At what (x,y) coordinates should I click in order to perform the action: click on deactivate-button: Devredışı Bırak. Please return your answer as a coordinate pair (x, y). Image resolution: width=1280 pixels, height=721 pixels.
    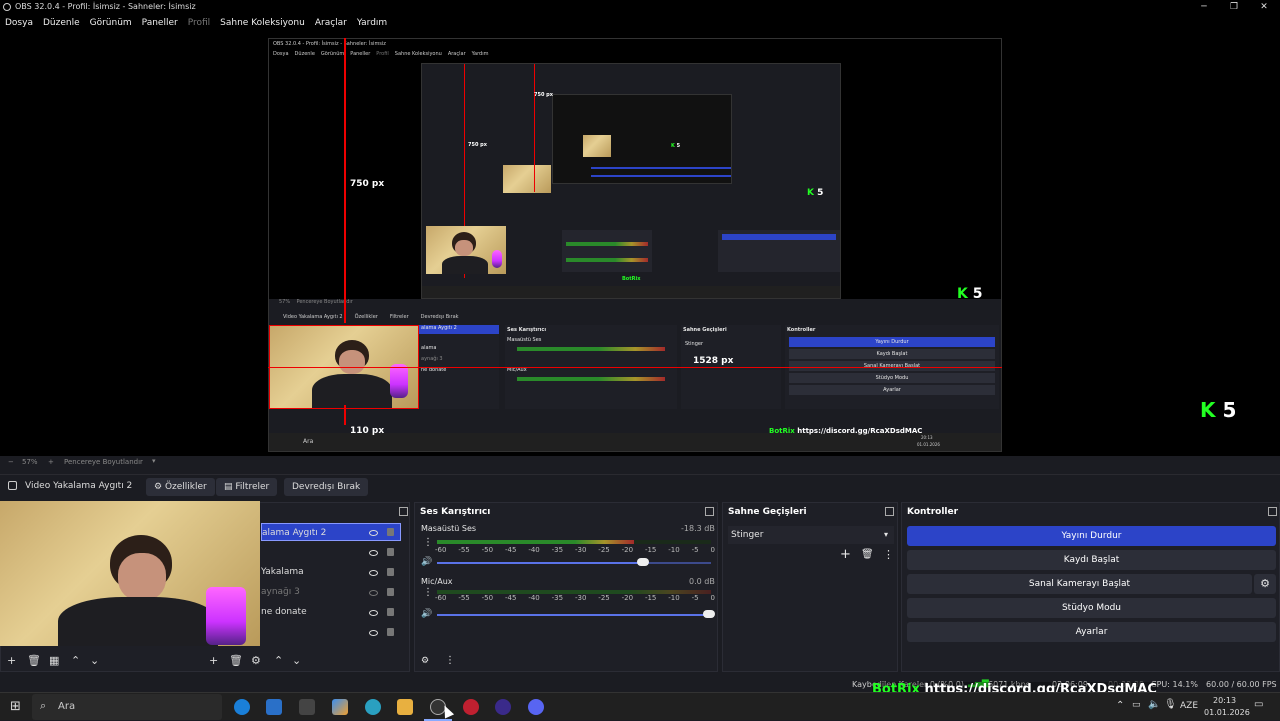
    Looking at the image, I should click on (326, 487).